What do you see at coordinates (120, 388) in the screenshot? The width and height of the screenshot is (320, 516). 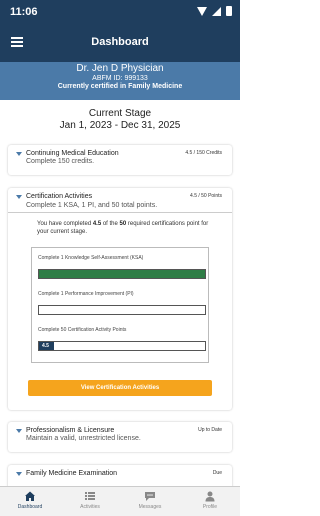 I see `view-certification-activities-button: View Certification Activities` at bounding box center [120, 388].